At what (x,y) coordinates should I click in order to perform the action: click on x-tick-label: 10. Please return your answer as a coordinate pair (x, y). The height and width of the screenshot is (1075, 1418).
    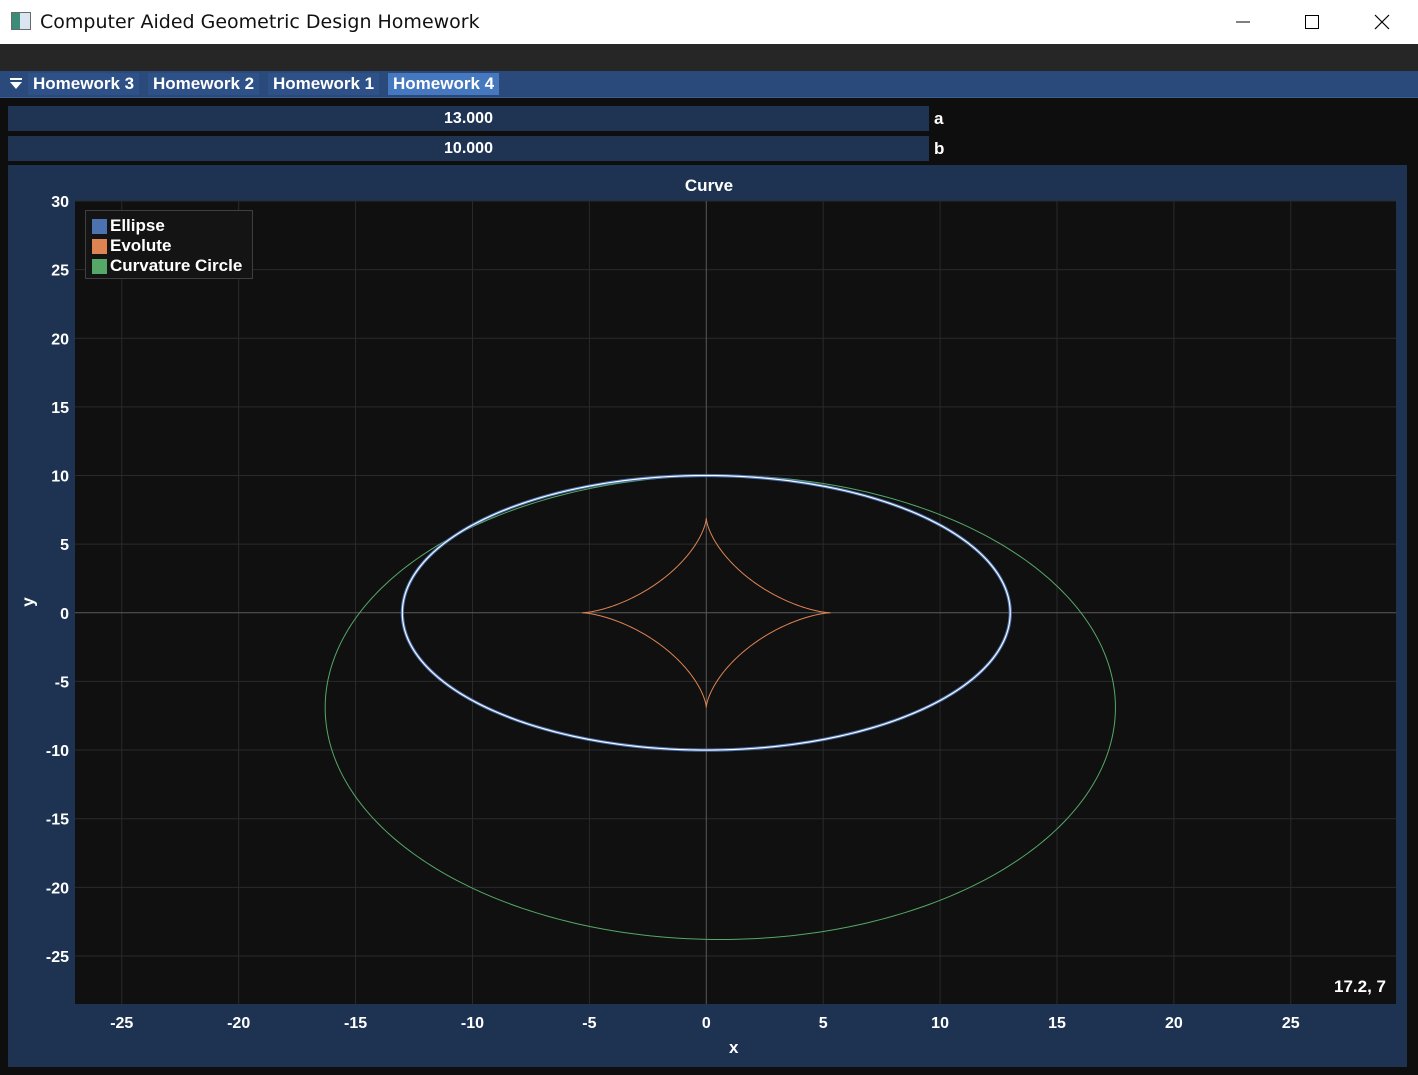
    Looking at the image, I should click on (940, 1023).